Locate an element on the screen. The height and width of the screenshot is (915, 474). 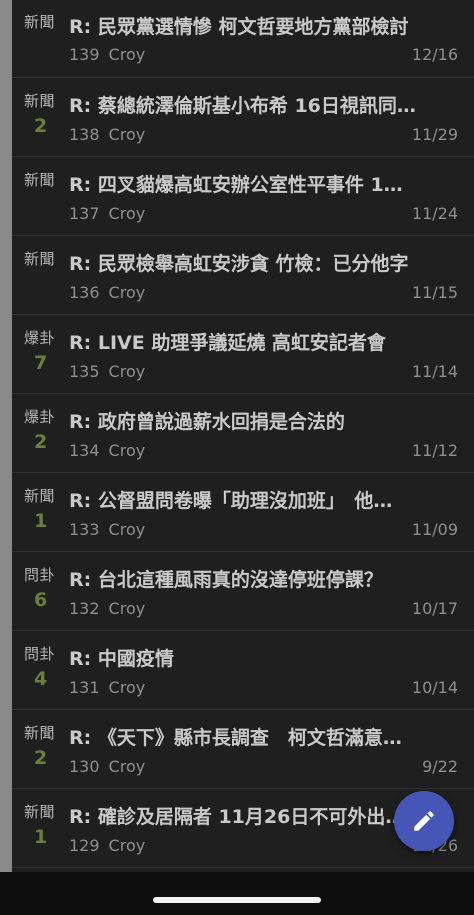
post-number: 139 is located at coordinates (84, 54).